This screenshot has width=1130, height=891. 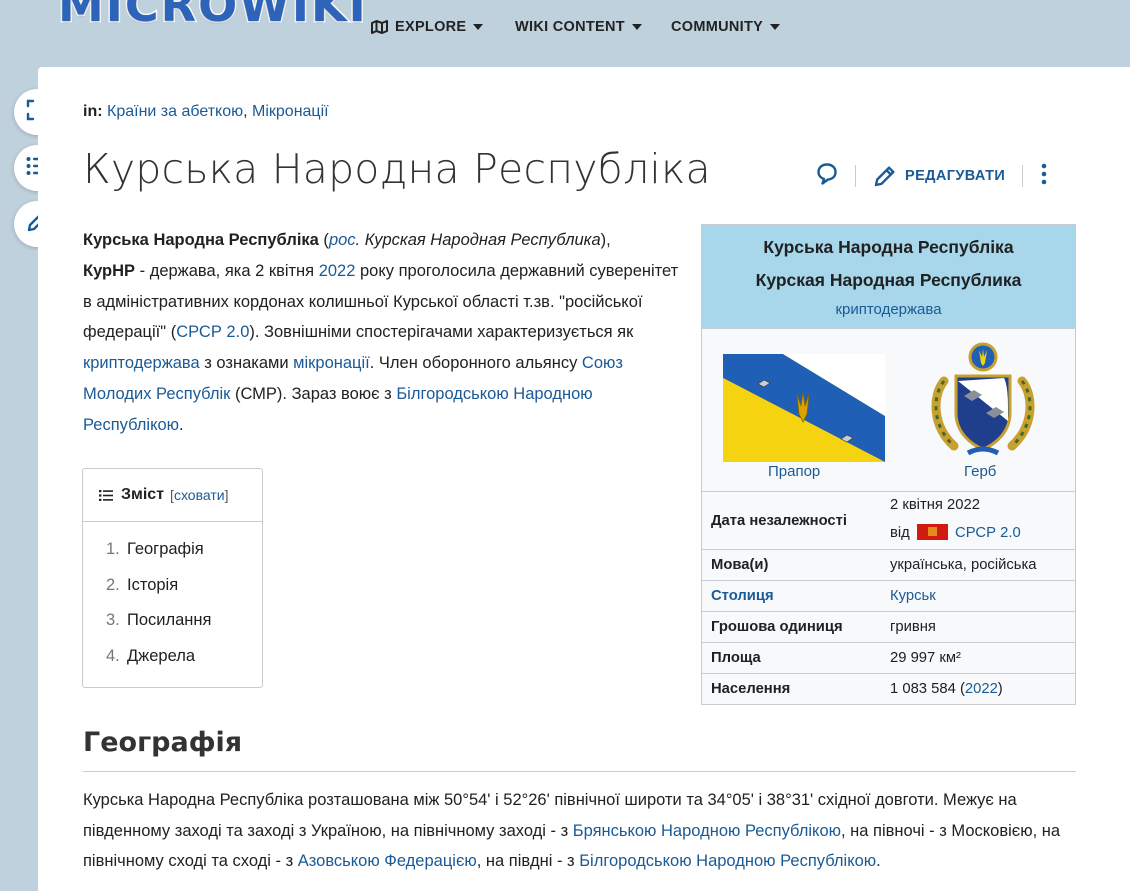 What do you see at coordinates (163, 742) in the screenshot?
I see `section-heading-geography: Географія` at bounding box center [163, 742].